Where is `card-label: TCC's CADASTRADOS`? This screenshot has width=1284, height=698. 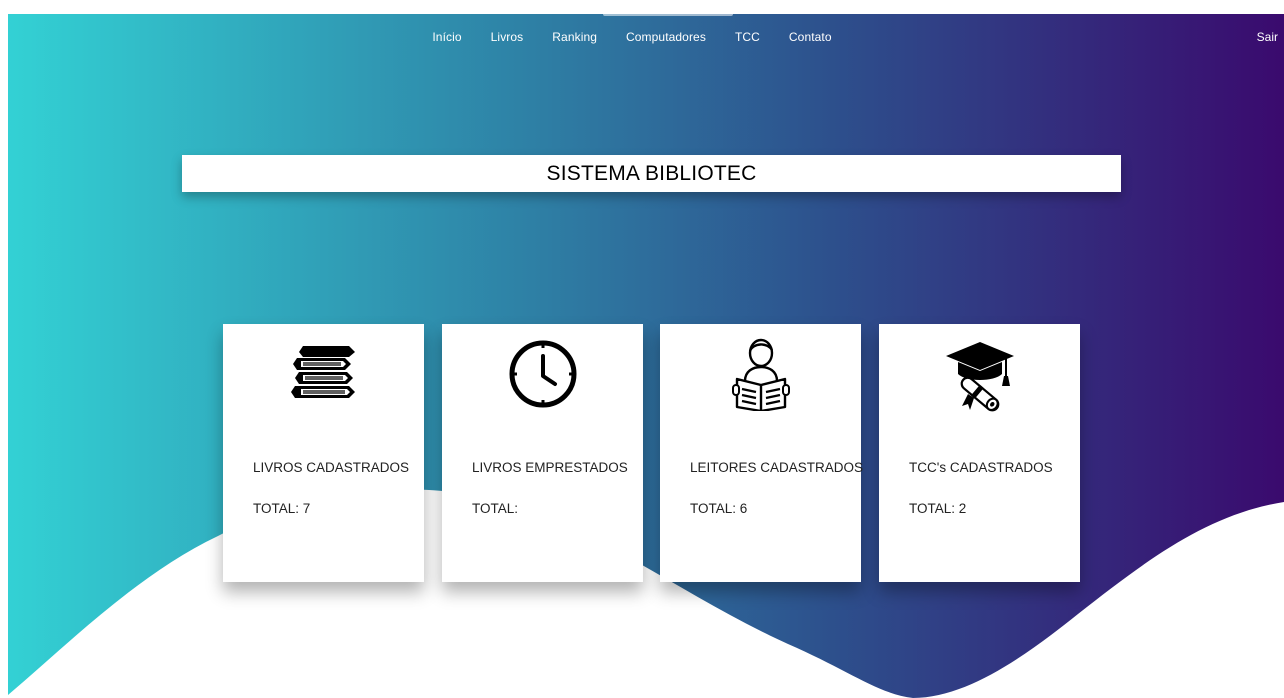 card-label: TCC's CADASTRADOS is located at coordinates (981, 467).